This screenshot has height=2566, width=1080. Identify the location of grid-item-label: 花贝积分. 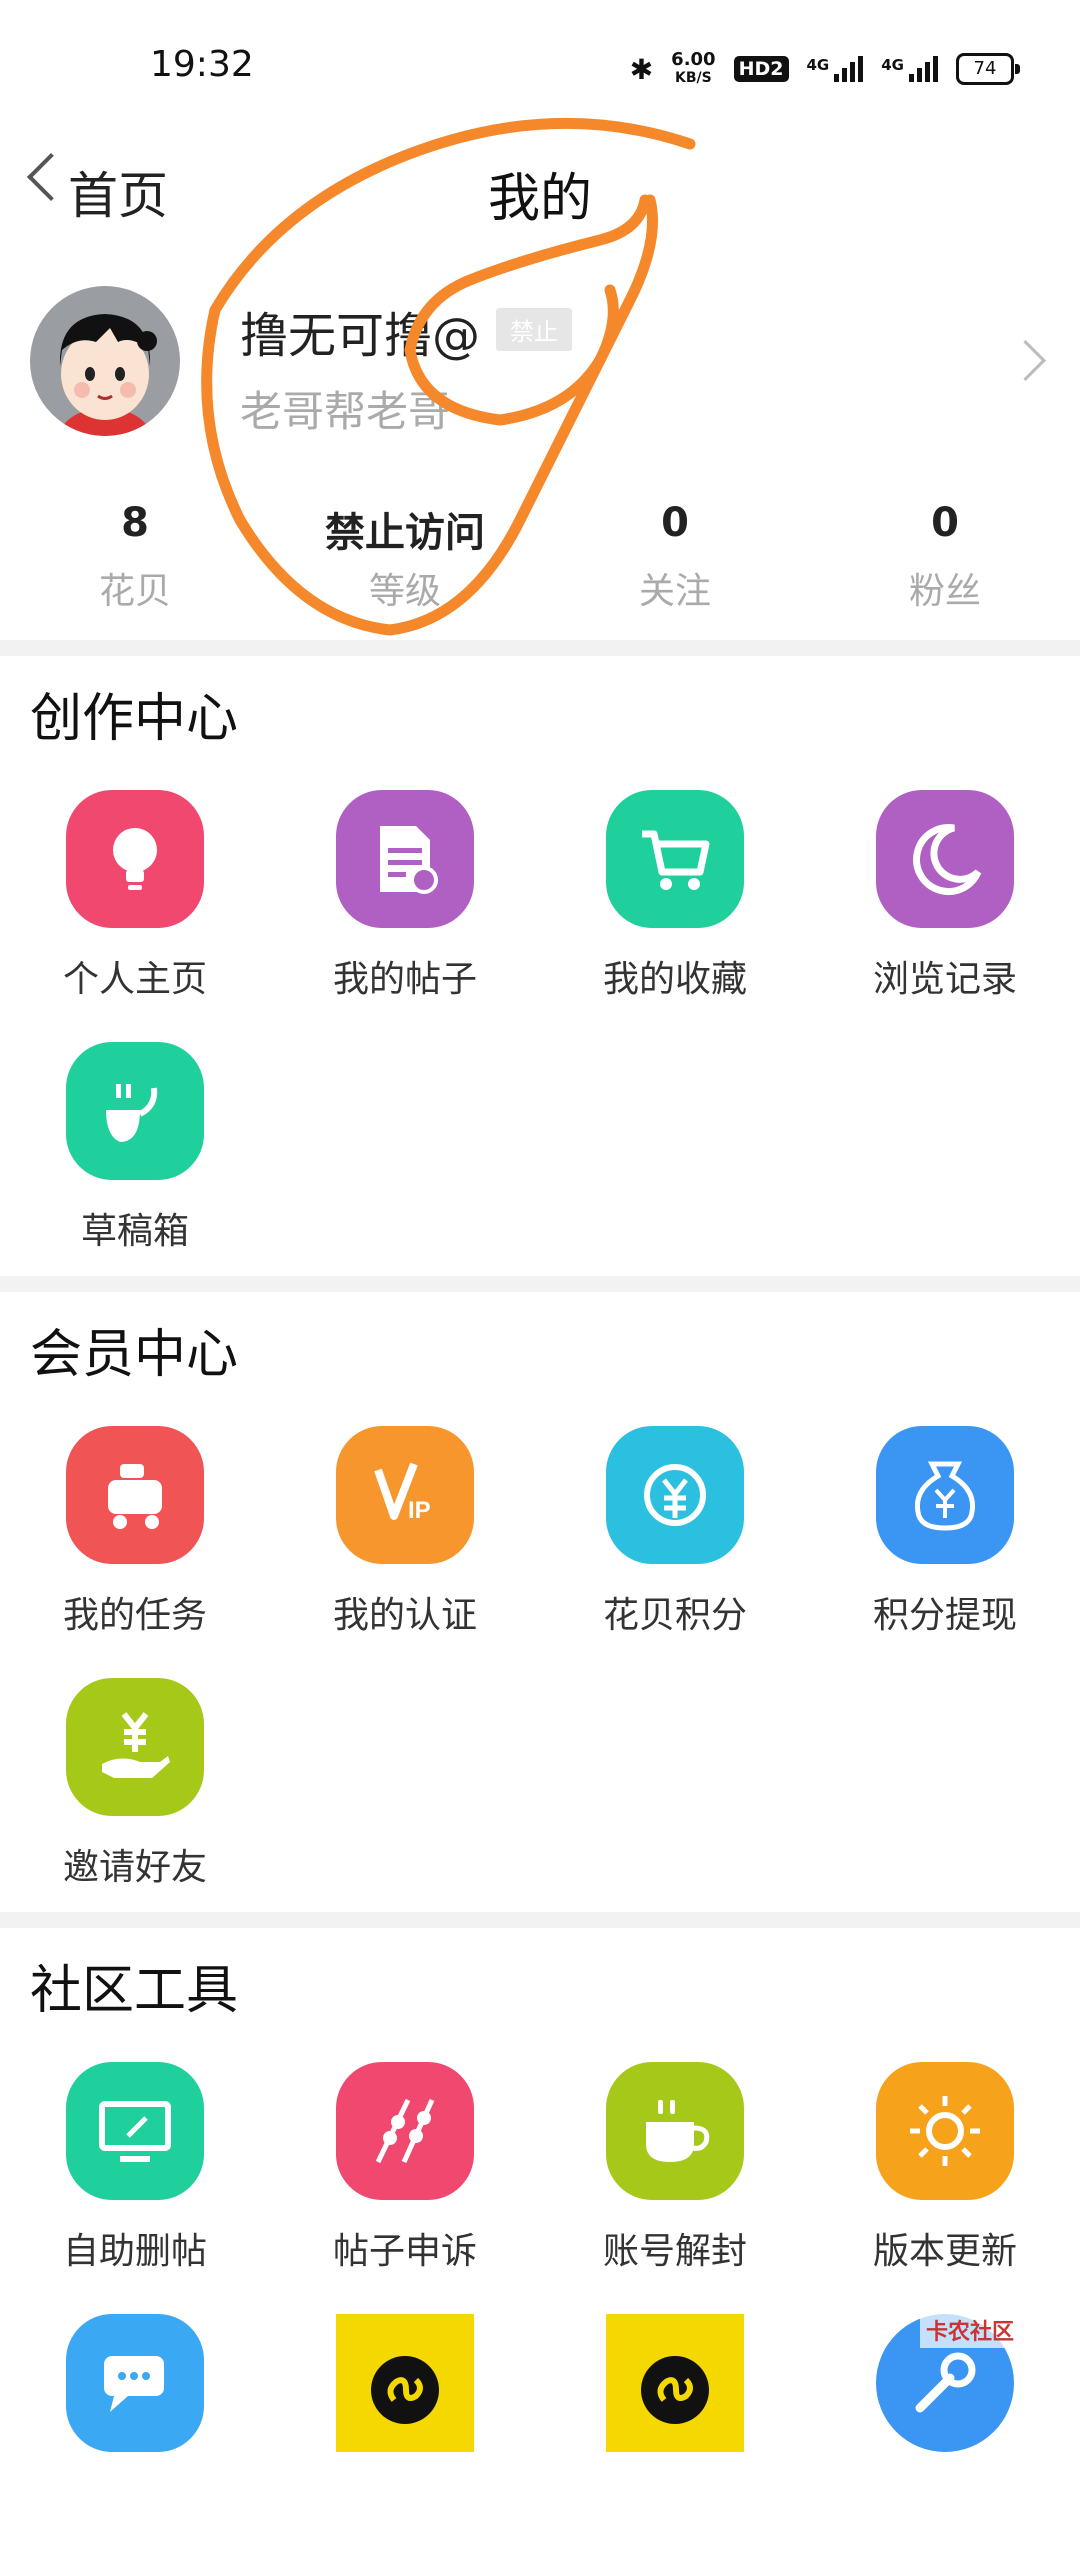
(674, 1615).